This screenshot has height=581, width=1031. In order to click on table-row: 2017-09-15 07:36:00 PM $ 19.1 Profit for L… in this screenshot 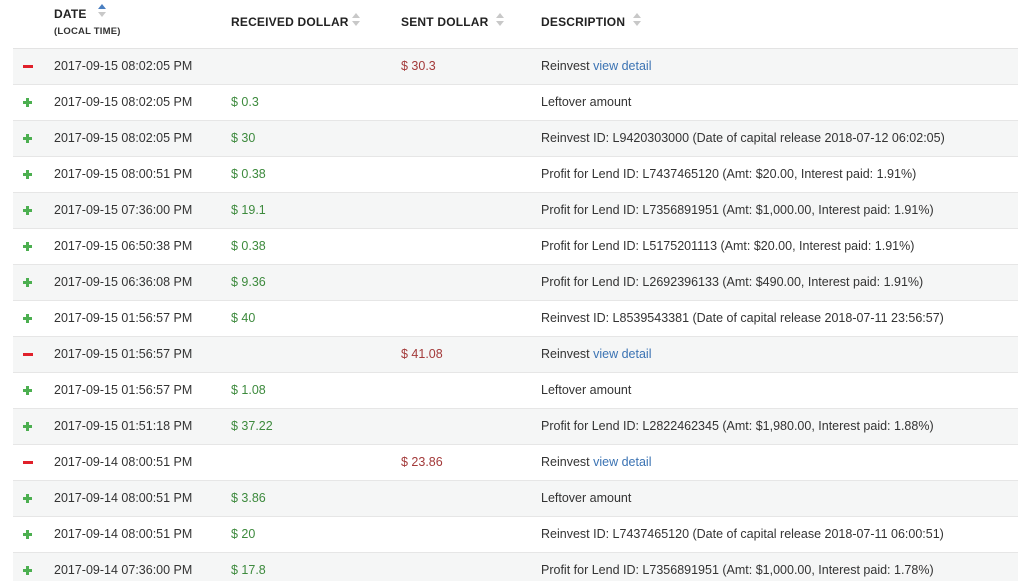, I will do `click(515, 211)`.